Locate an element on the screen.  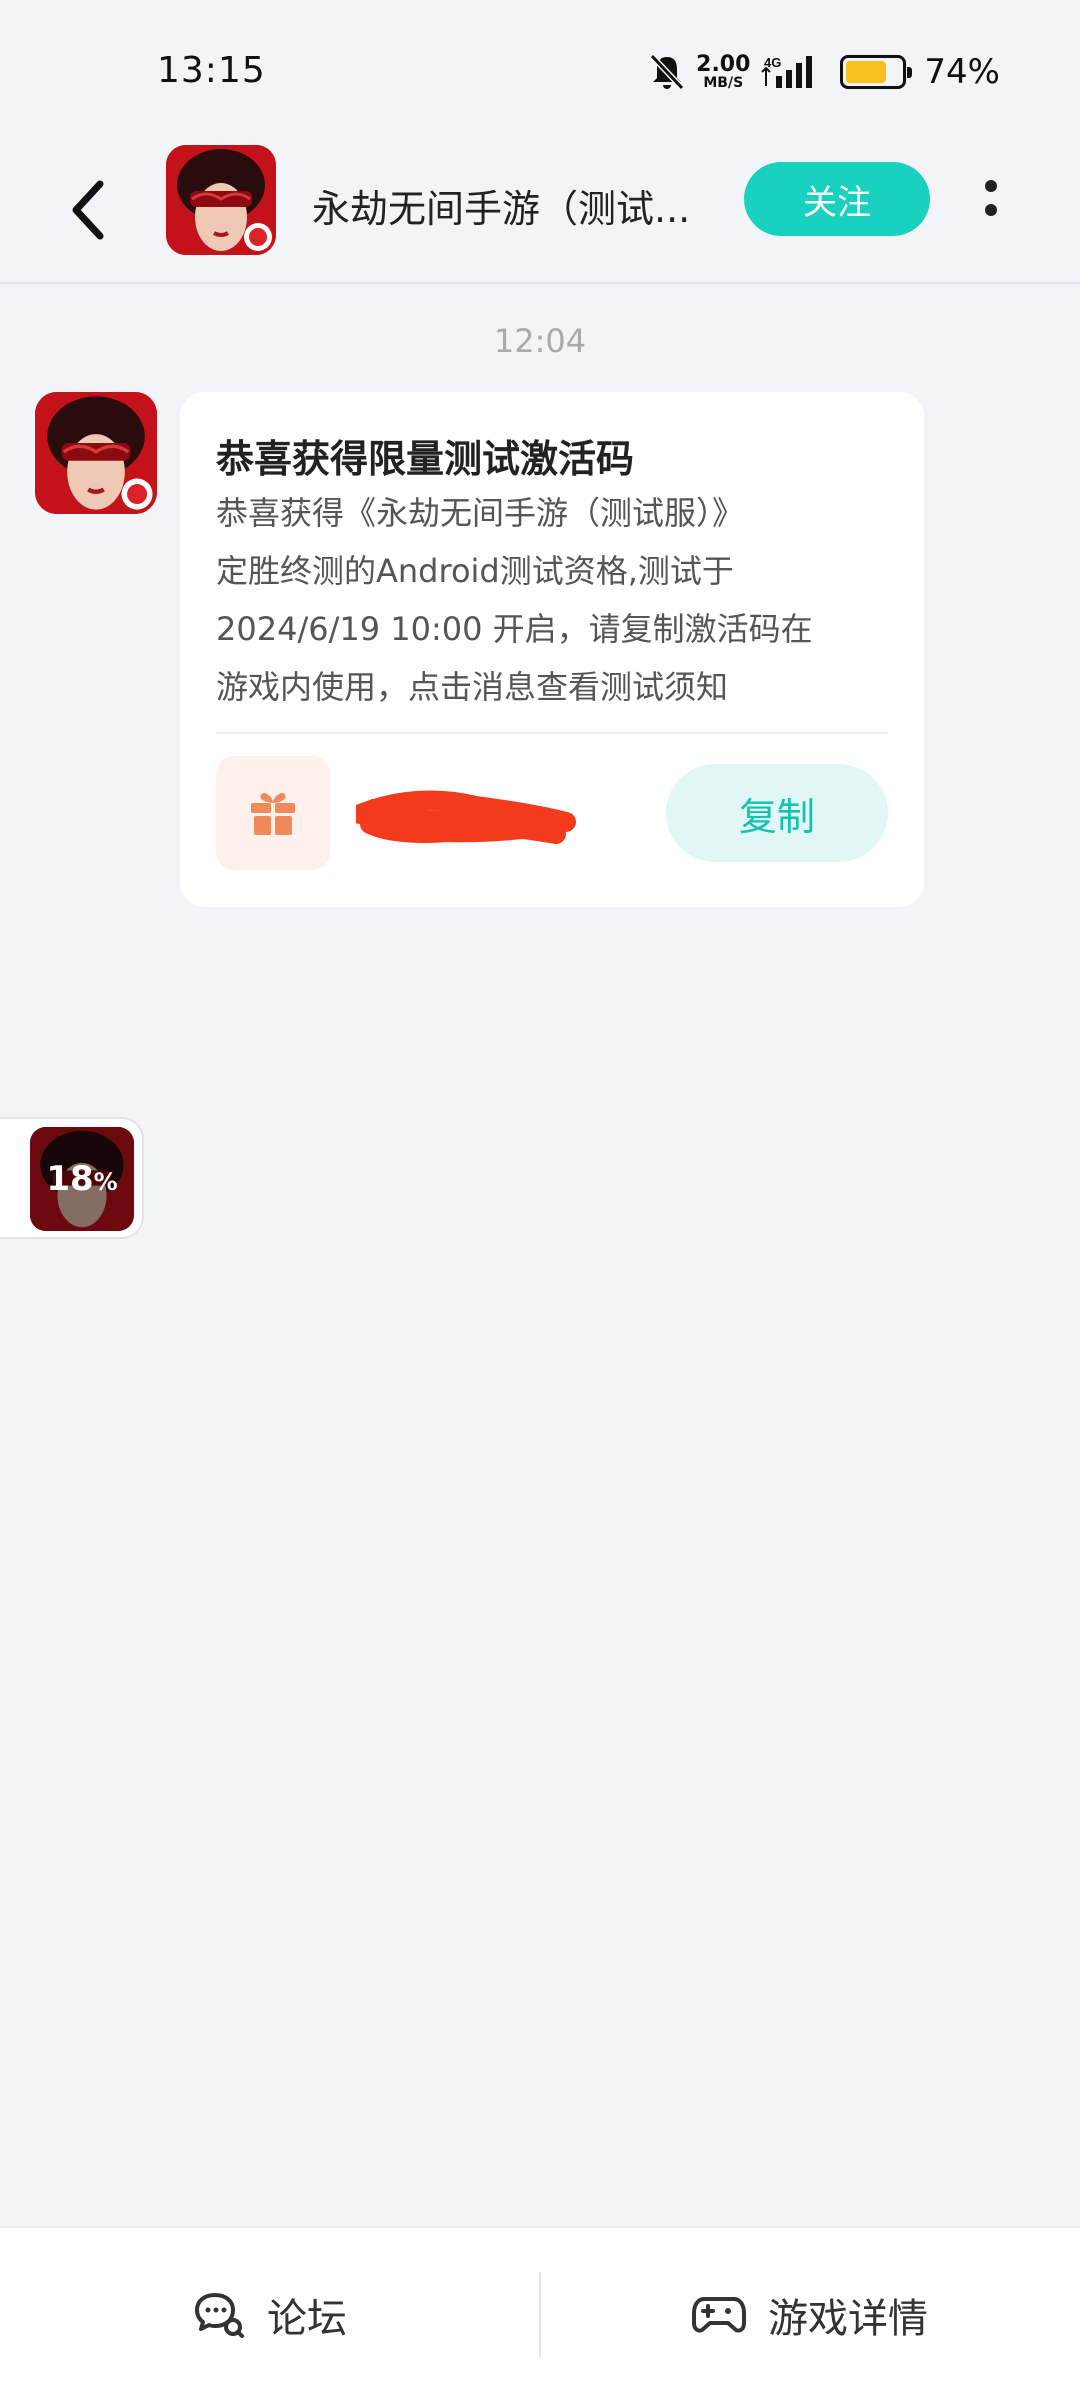
bottom-bar: 论坛 游戏详情 is located at coordinates (540, 2313).